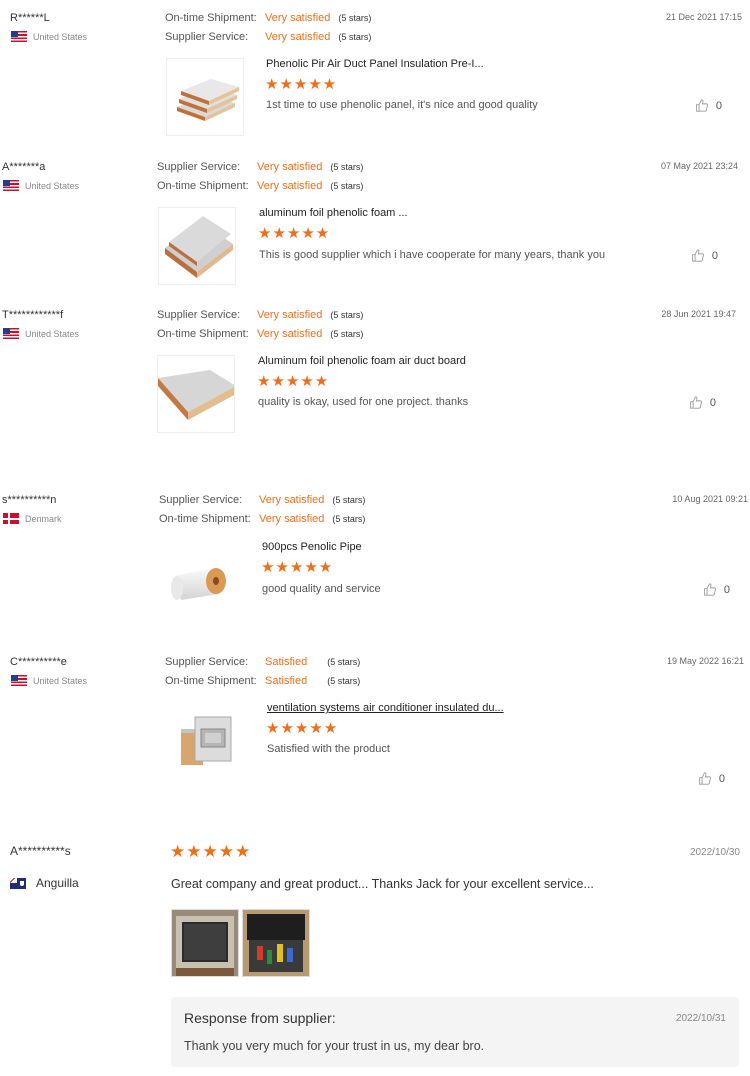  What do you see at coordinates (32, 518) in the screenshot?
I see `reviewer-country: Denmark` at bounding box center [32, 518].